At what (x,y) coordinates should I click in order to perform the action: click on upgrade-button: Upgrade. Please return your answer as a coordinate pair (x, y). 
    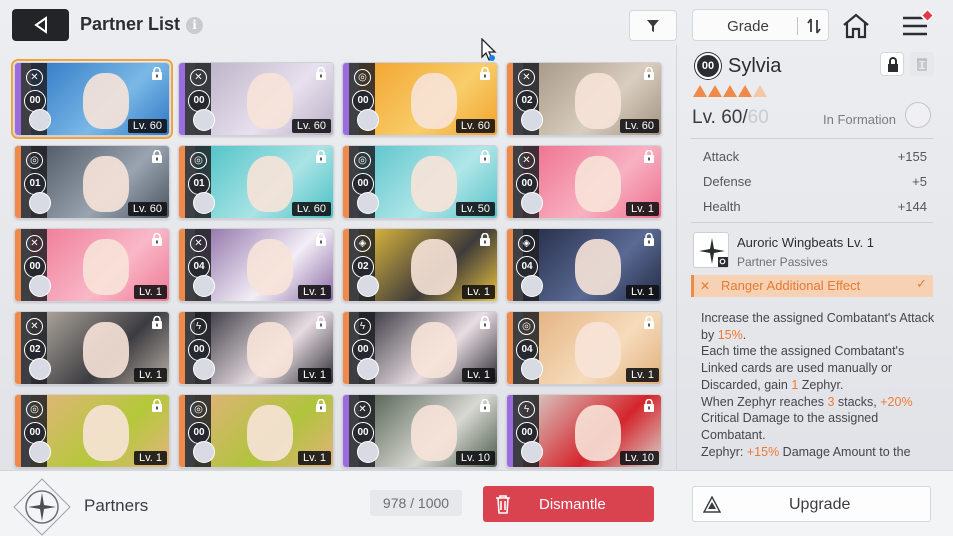
    Looking at the image, I should click on (811, 504).